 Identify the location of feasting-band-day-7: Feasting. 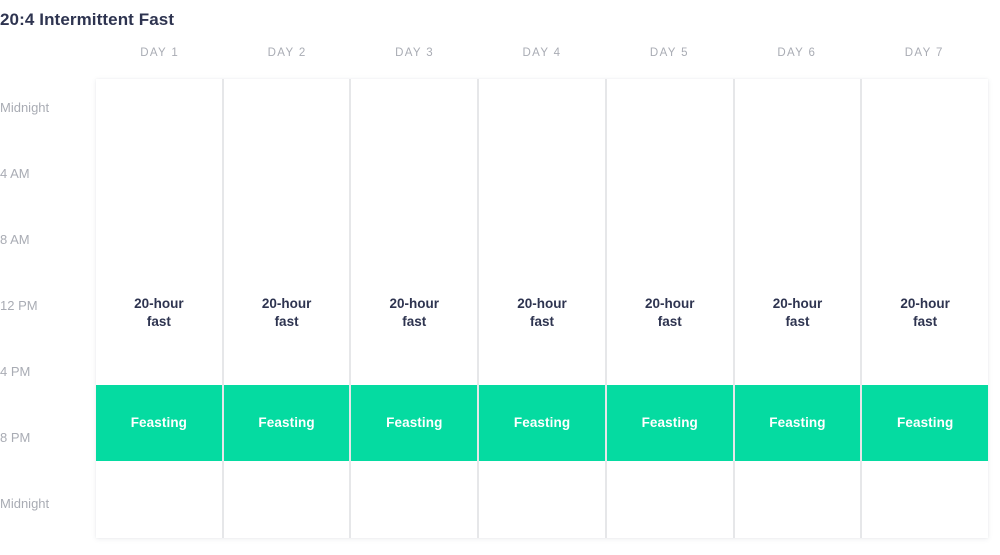
(925, 423).